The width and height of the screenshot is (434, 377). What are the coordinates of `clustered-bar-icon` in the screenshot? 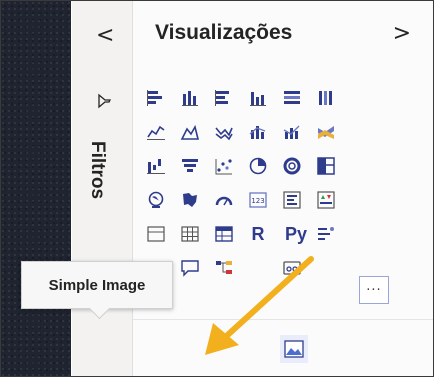 It's located at (224, 98).